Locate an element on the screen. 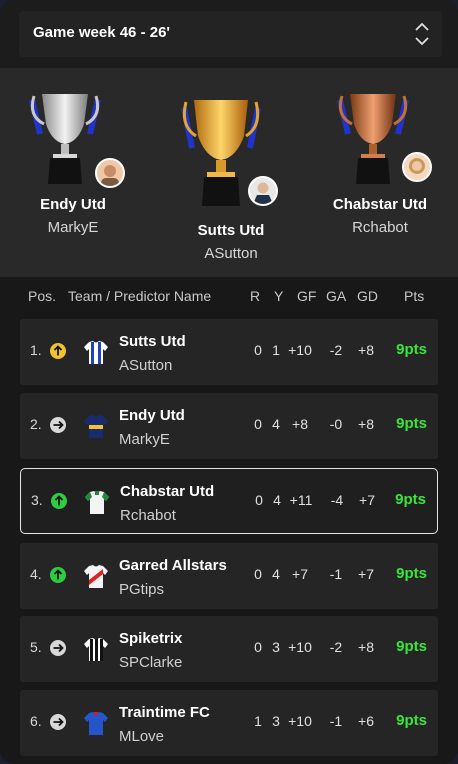 Image resolution: width=458 pixels, height=764 pixels. gameweek-label: Game week 46 - 26' is located at coordinates (101, 32).